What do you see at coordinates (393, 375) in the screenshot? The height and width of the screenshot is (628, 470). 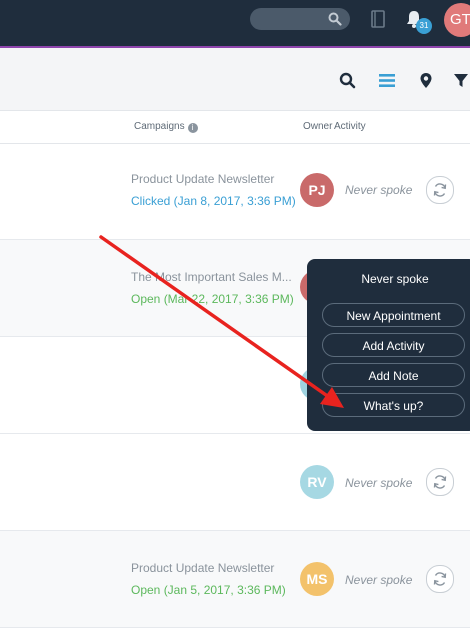 I see `add-note-button: Add Note` at bounding box center [393, 375].